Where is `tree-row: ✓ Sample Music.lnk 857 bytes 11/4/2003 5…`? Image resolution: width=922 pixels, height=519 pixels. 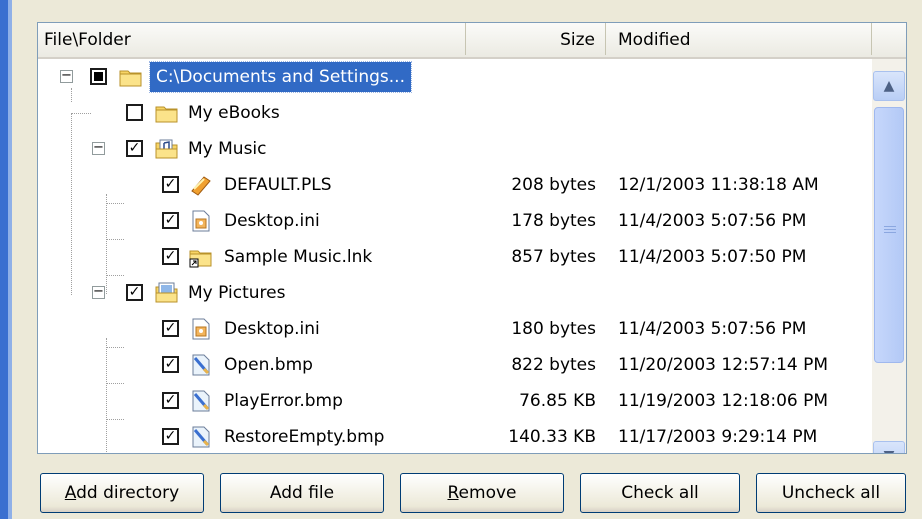
tree-row: ✓ Sample Music.lnk 857 bytes 11/4/2003 5… is located at coordinates (455, 257).